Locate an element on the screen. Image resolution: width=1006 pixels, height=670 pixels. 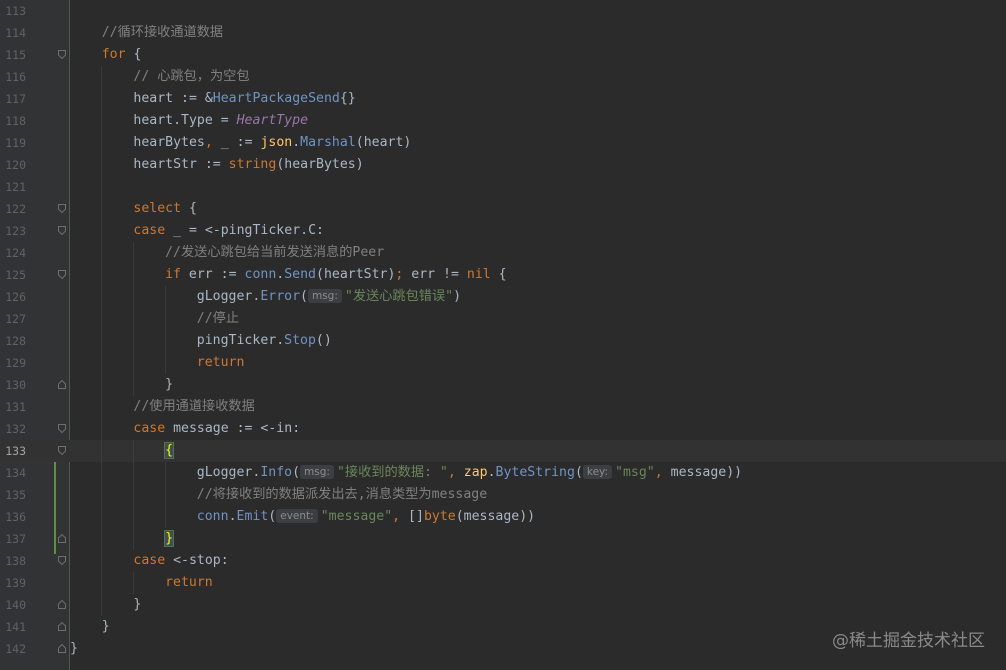
line-number: 123 is located at coordinates (15, 231).